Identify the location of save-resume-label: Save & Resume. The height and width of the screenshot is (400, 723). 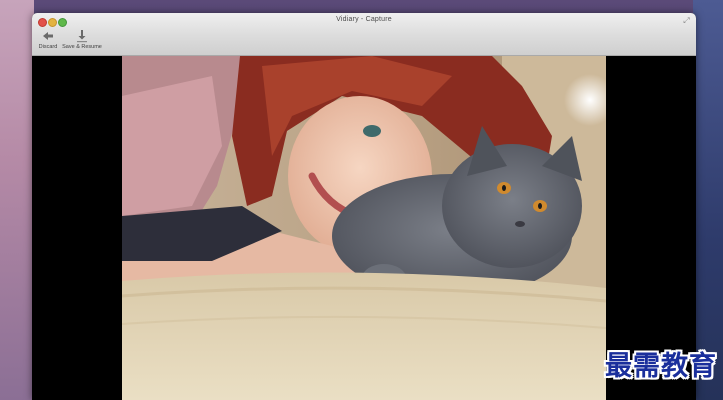
(82, 47).